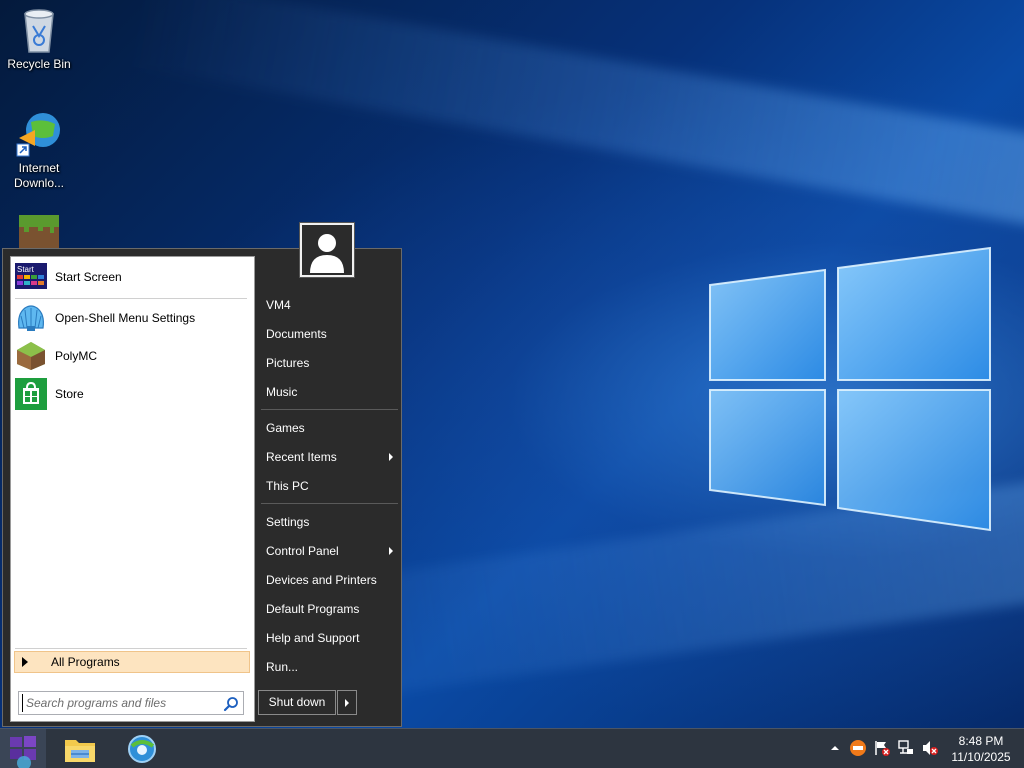 This screenshot has width=1024, height=768. Describe the element at coordinates (858, 748) in the screenshot. I see `download-manager-tray-icon` at that location.